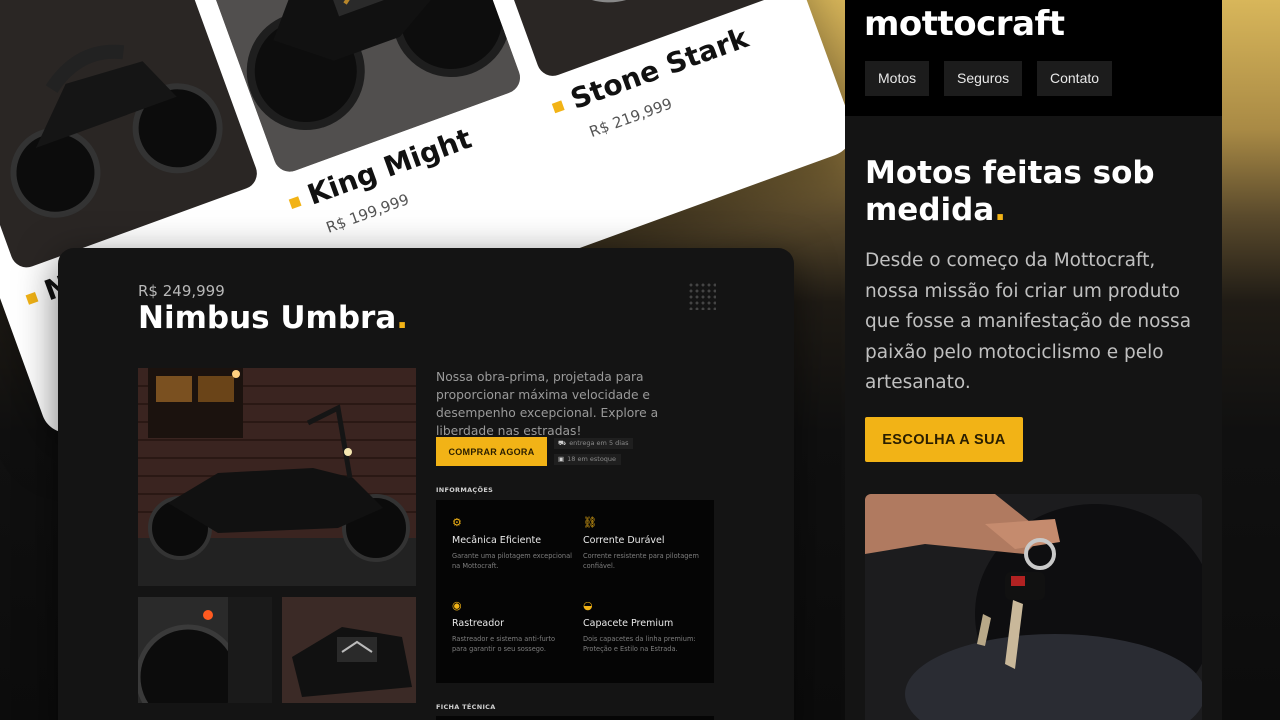 This screenshot has width=1280, height=720. What do you see at coordinates (562, 443) in the screenshot?
I see `truck-icon: ⛟` at bounding box center [562, 443].